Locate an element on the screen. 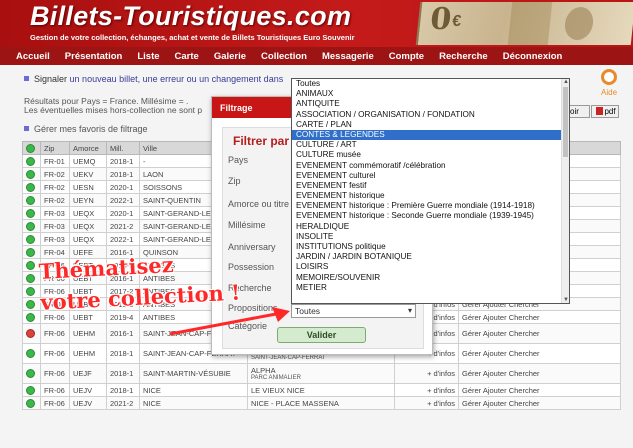  filter-label: Millésime is located at coordinates (247, 225).